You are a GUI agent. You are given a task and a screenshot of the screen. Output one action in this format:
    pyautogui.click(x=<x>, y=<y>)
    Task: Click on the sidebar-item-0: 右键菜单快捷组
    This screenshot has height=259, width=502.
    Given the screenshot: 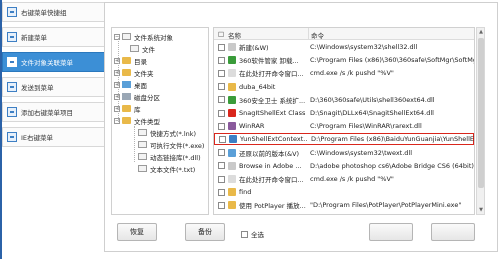 What is the action you would take?
    pyautogui.click(x=53, y=12)
    